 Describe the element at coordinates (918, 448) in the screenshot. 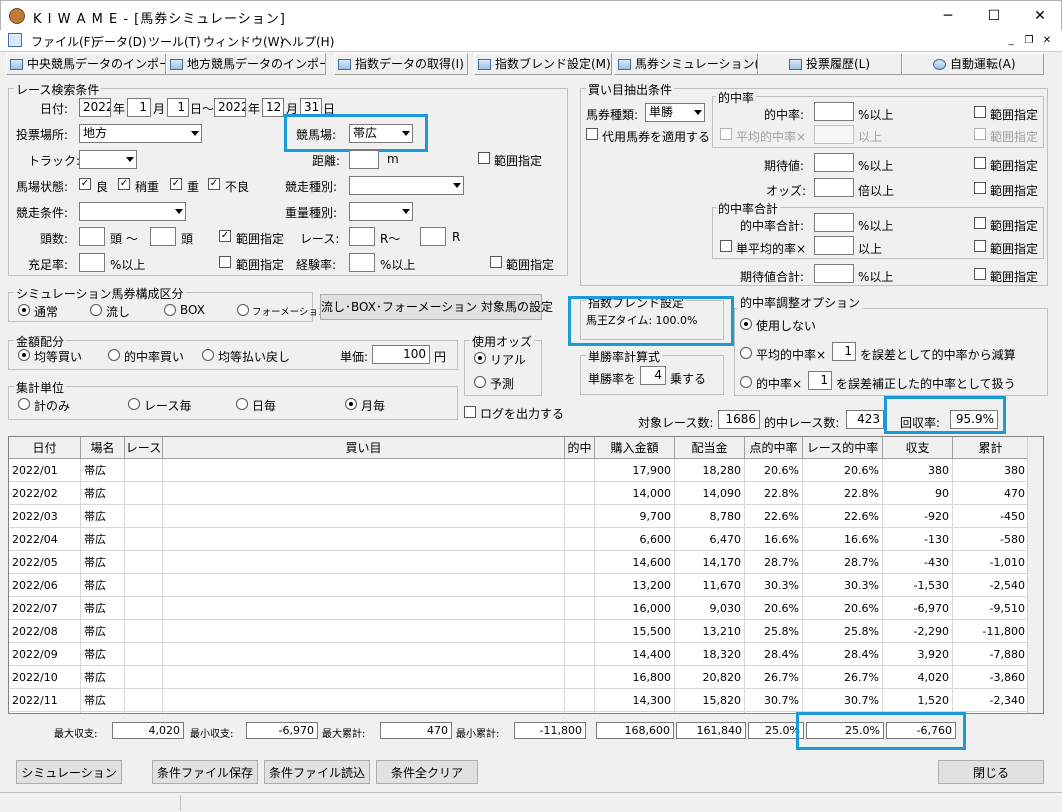

I see `column-header-balance: 収支` at that location.